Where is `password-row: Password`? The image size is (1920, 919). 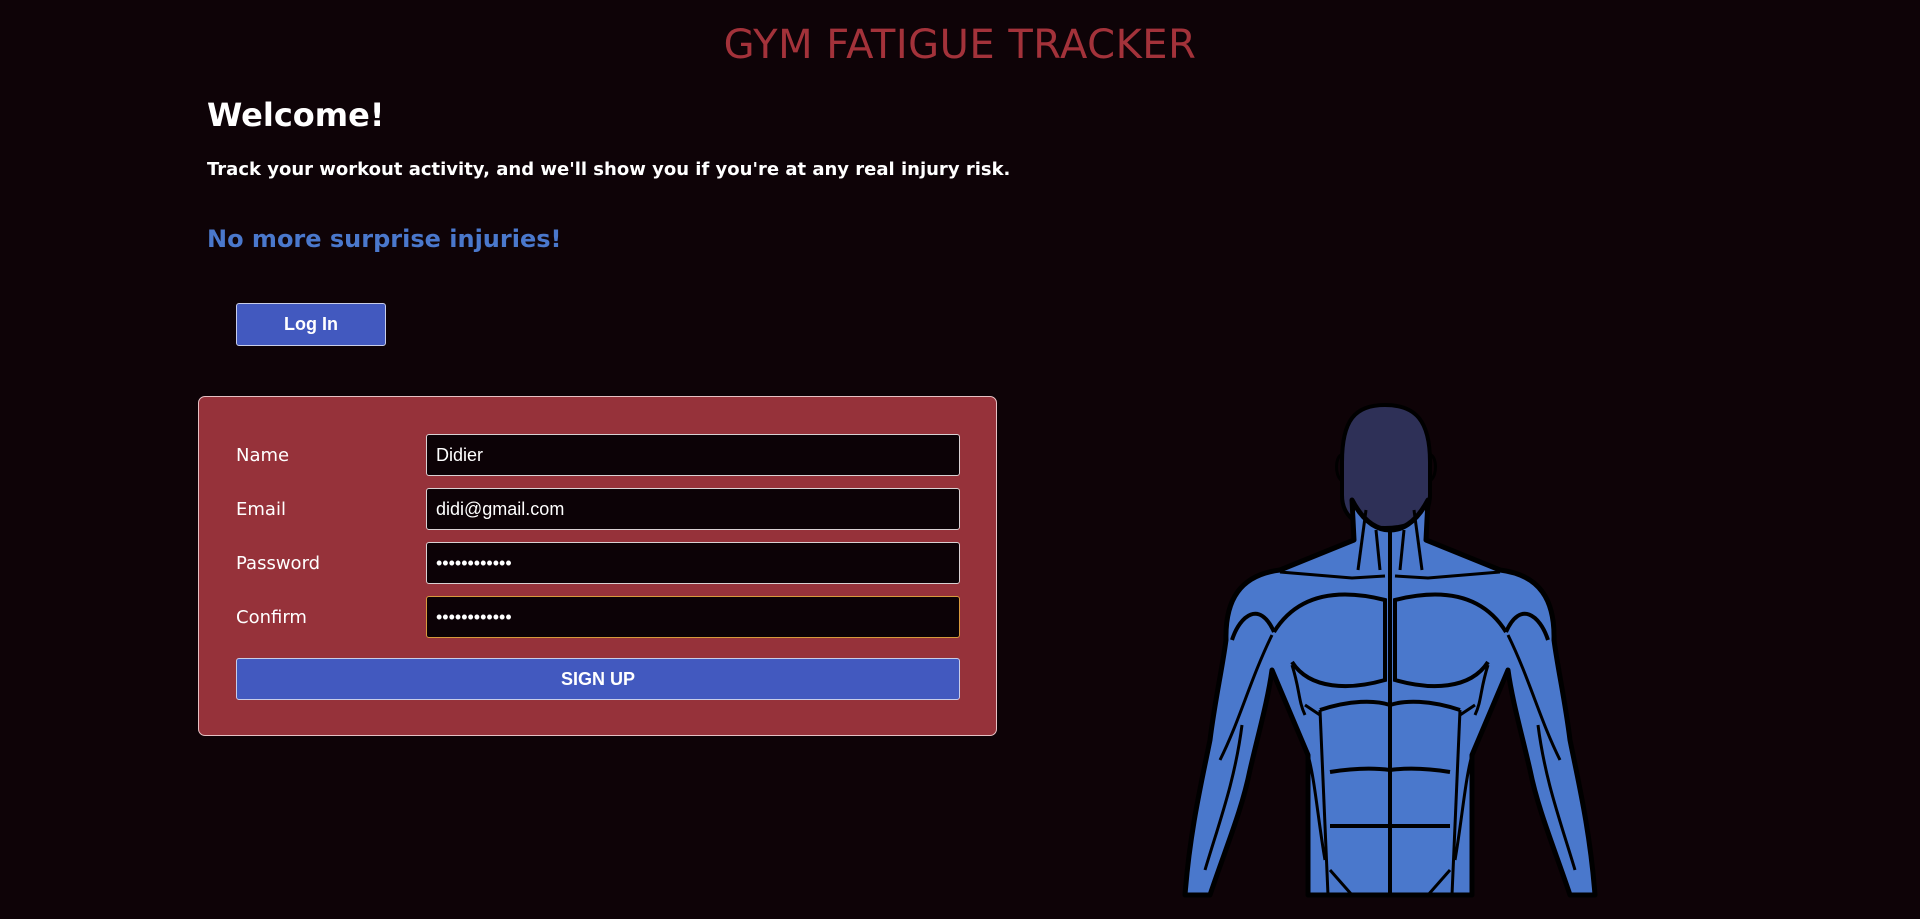 password-row: Password is located at coordinates (598, 563).